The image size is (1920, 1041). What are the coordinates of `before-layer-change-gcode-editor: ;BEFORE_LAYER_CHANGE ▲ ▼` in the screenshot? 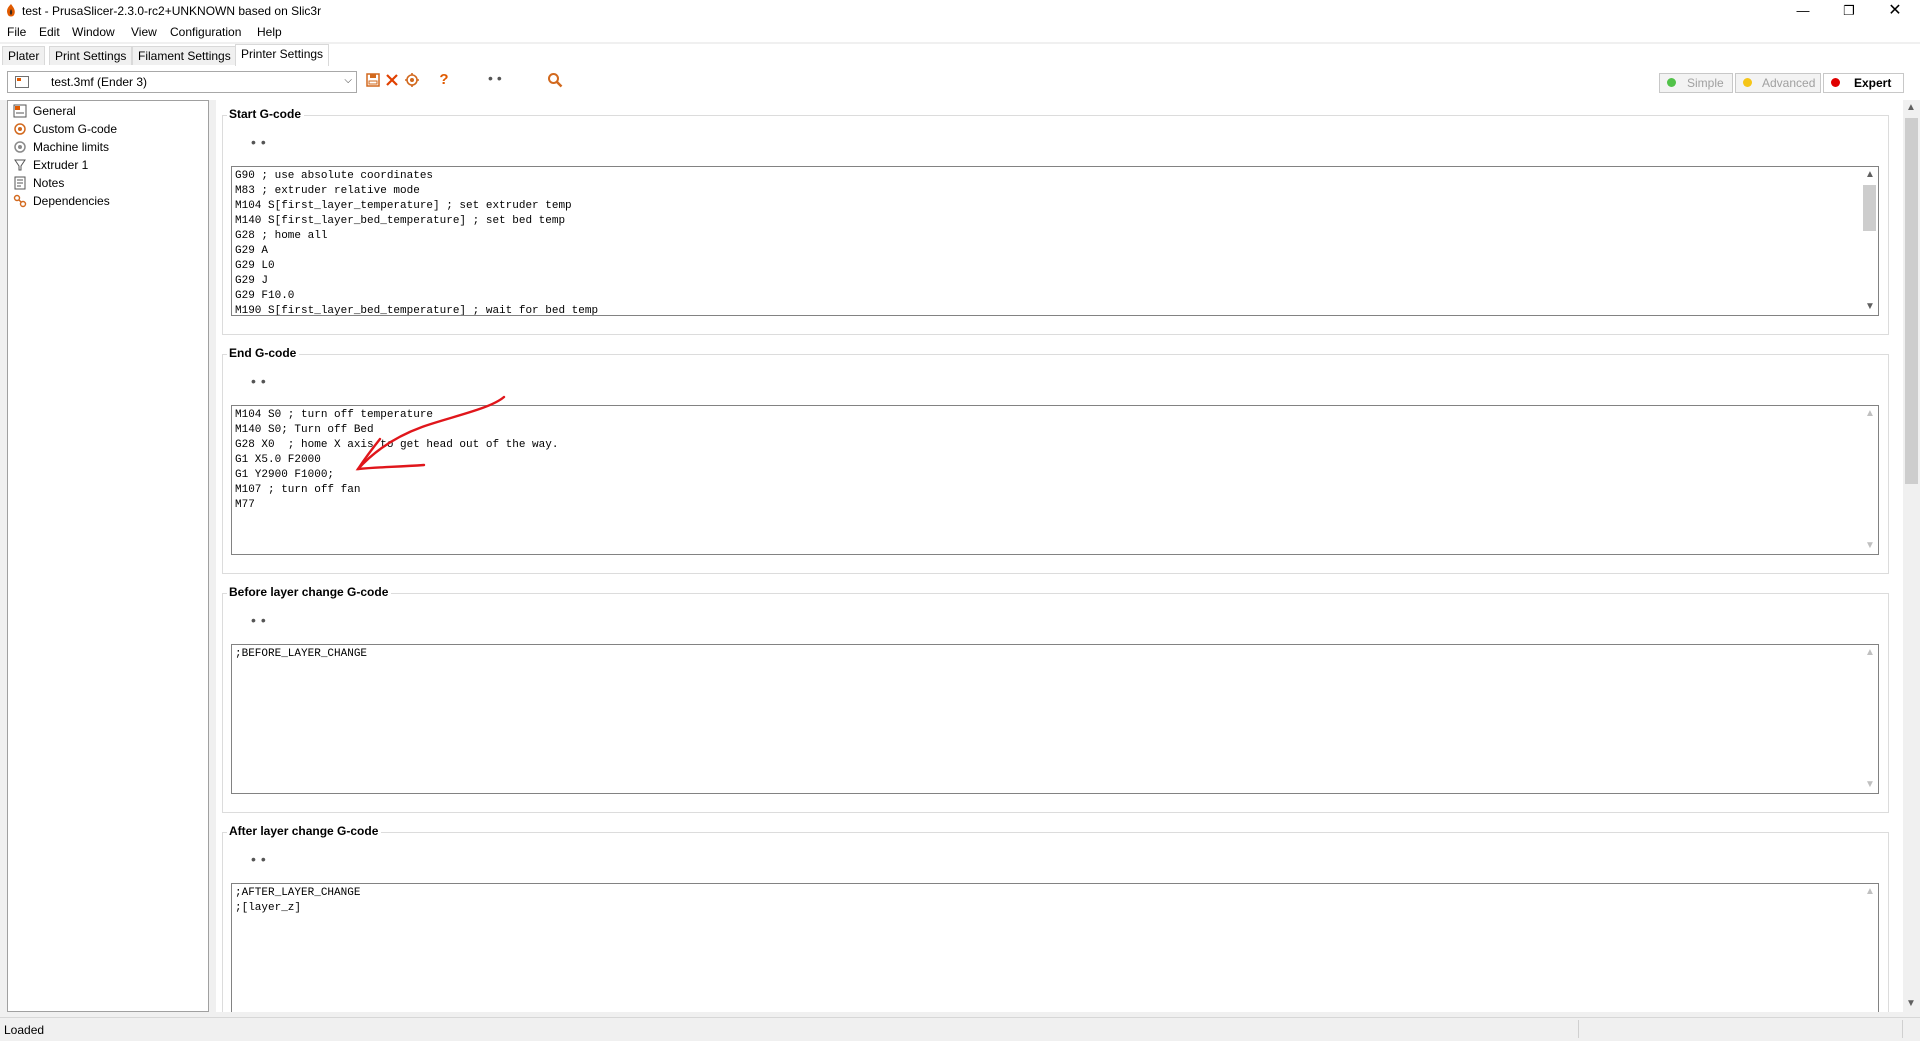 It's located at (1055, 719).